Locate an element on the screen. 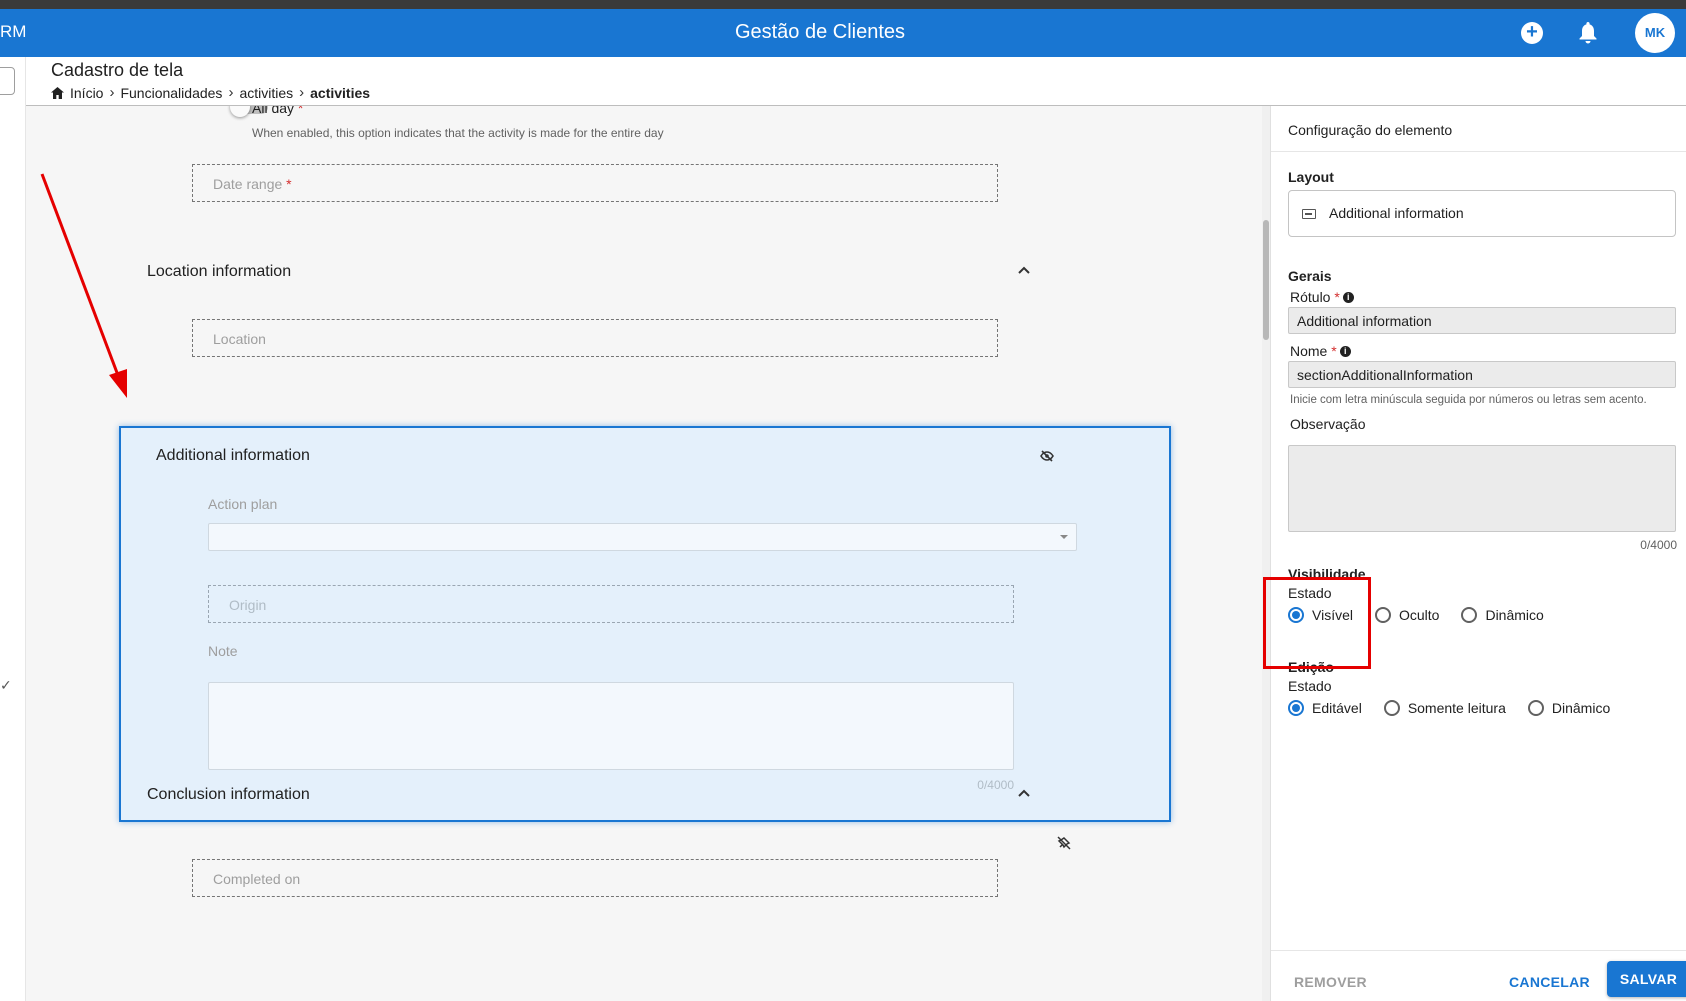 Image resolution: width=1686 pixels, height=1001 pixels. edicao-estado-label: Estado is located at coordinates (1310, 686).